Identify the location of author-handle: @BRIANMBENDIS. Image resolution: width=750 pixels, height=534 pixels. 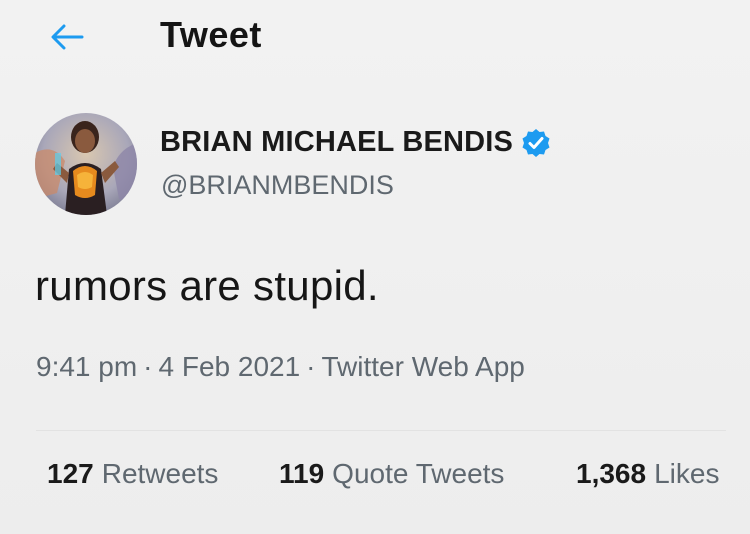
(277, 185).